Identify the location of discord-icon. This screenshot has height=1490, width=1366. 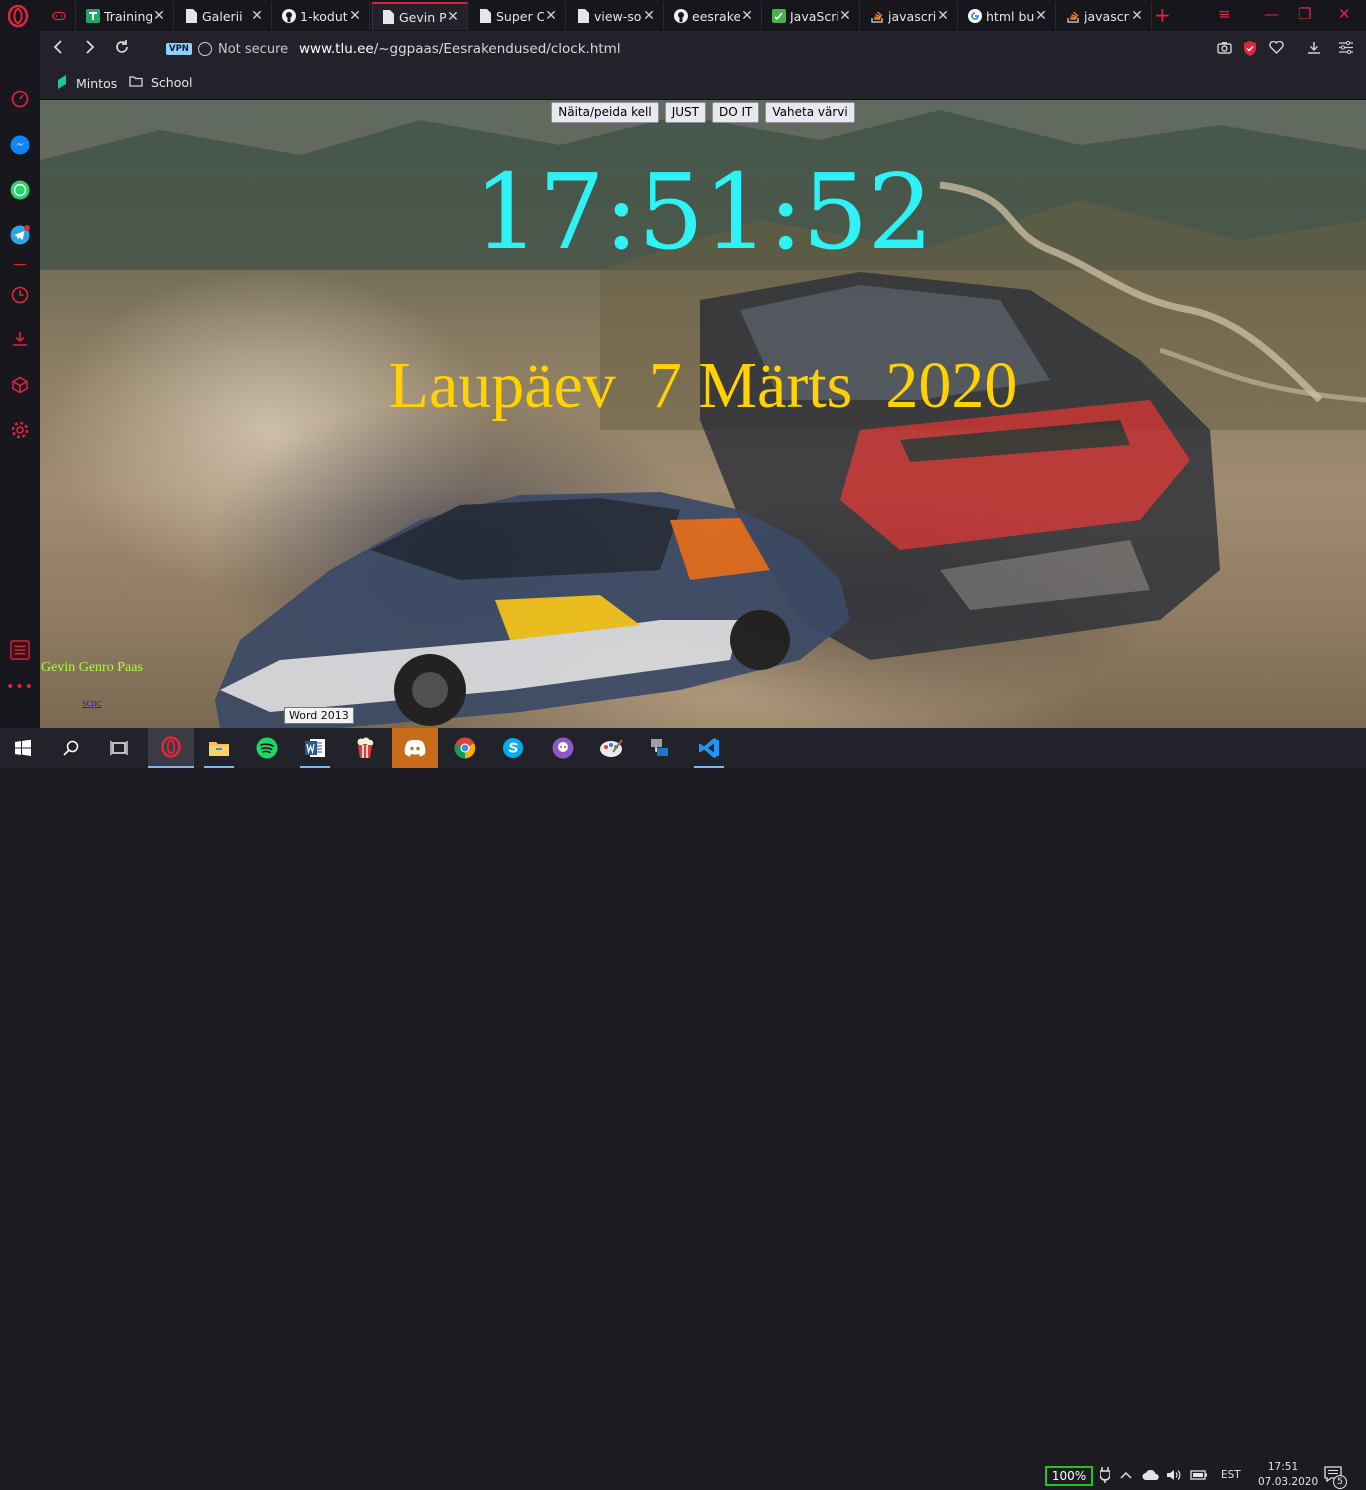
(415, 748).